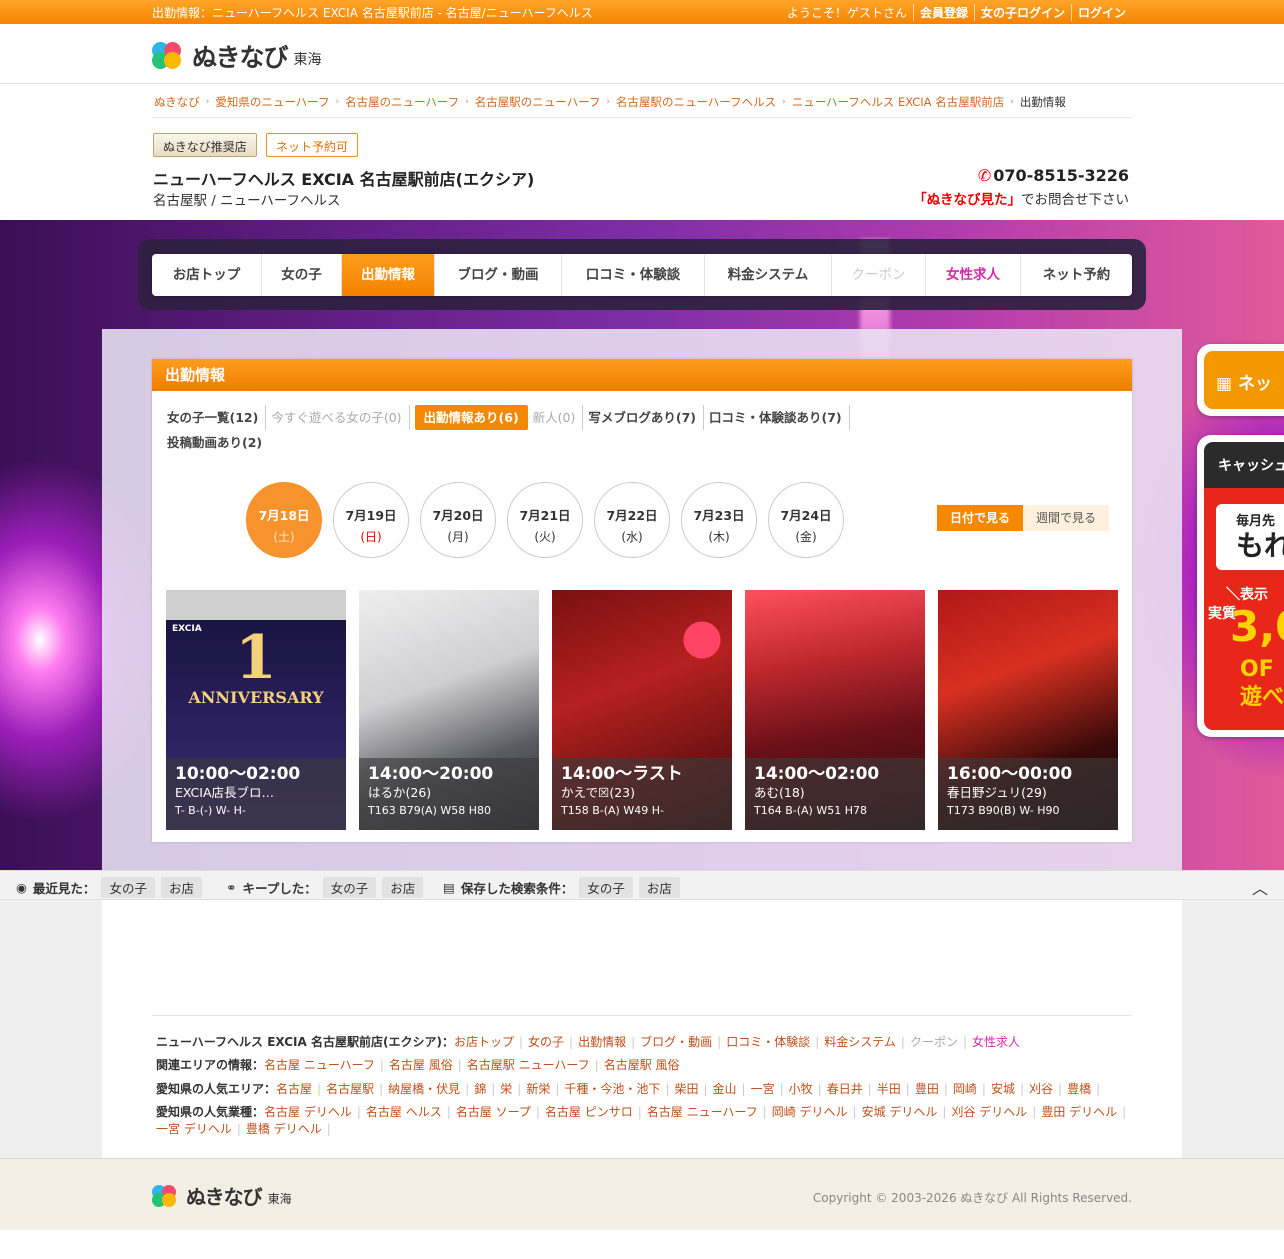  What do you see at coordinates (421, 1065) in the screenshot?
I see `footer-link: 名古屋 風俗` at bounding box center [421, 1065].